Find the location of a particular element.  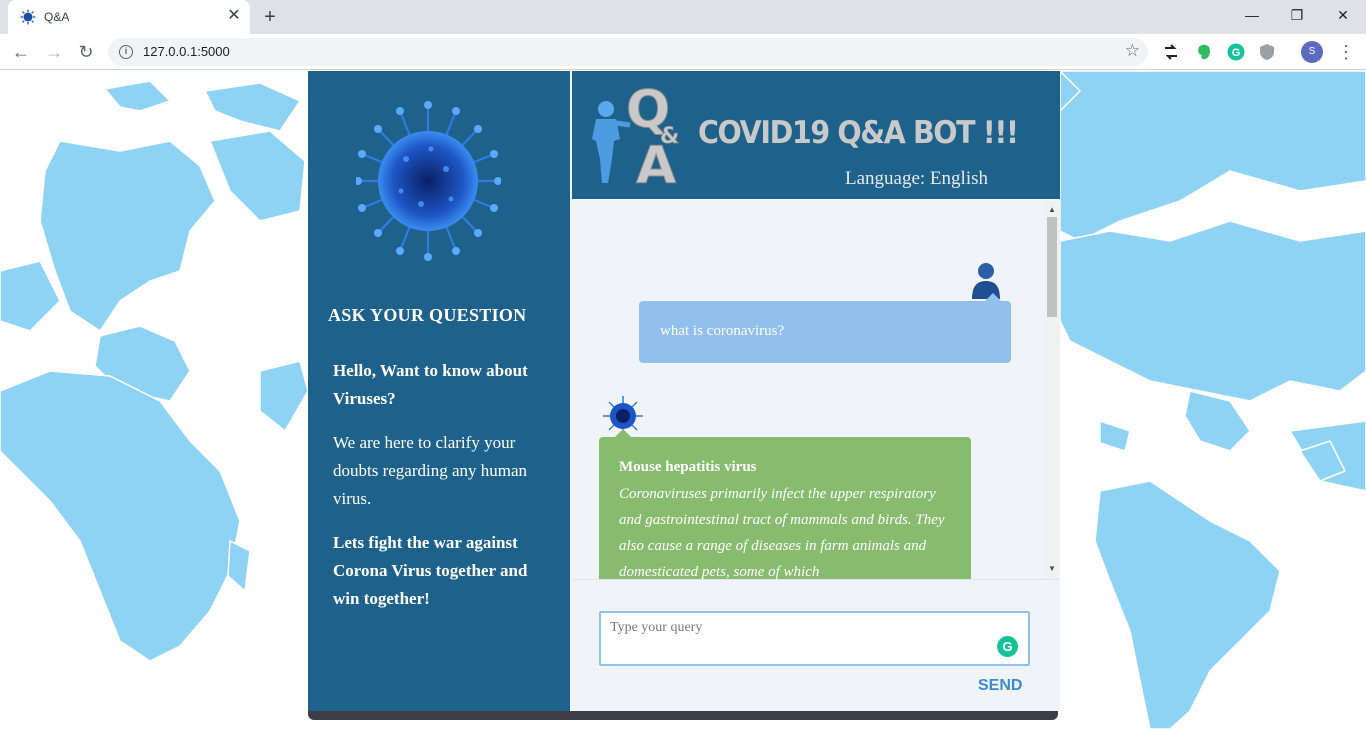

user-message: what is coronavirus? is located at coordinates (825, 328).